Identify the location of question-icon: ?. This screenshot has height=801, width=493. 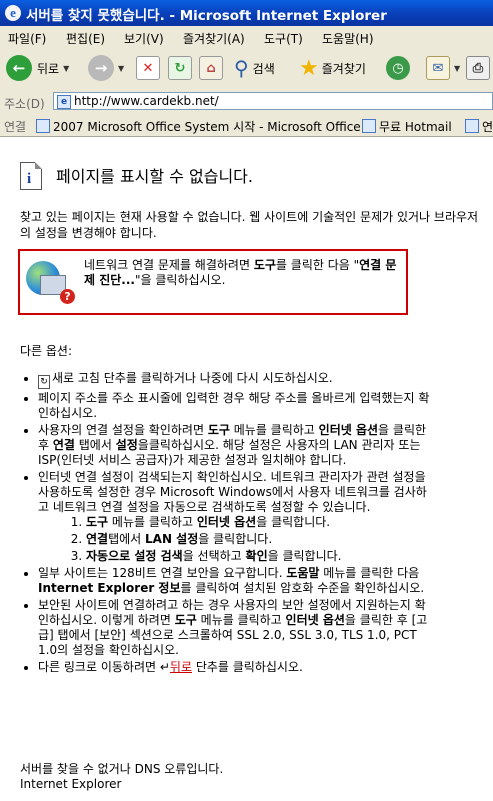
(67, 296).